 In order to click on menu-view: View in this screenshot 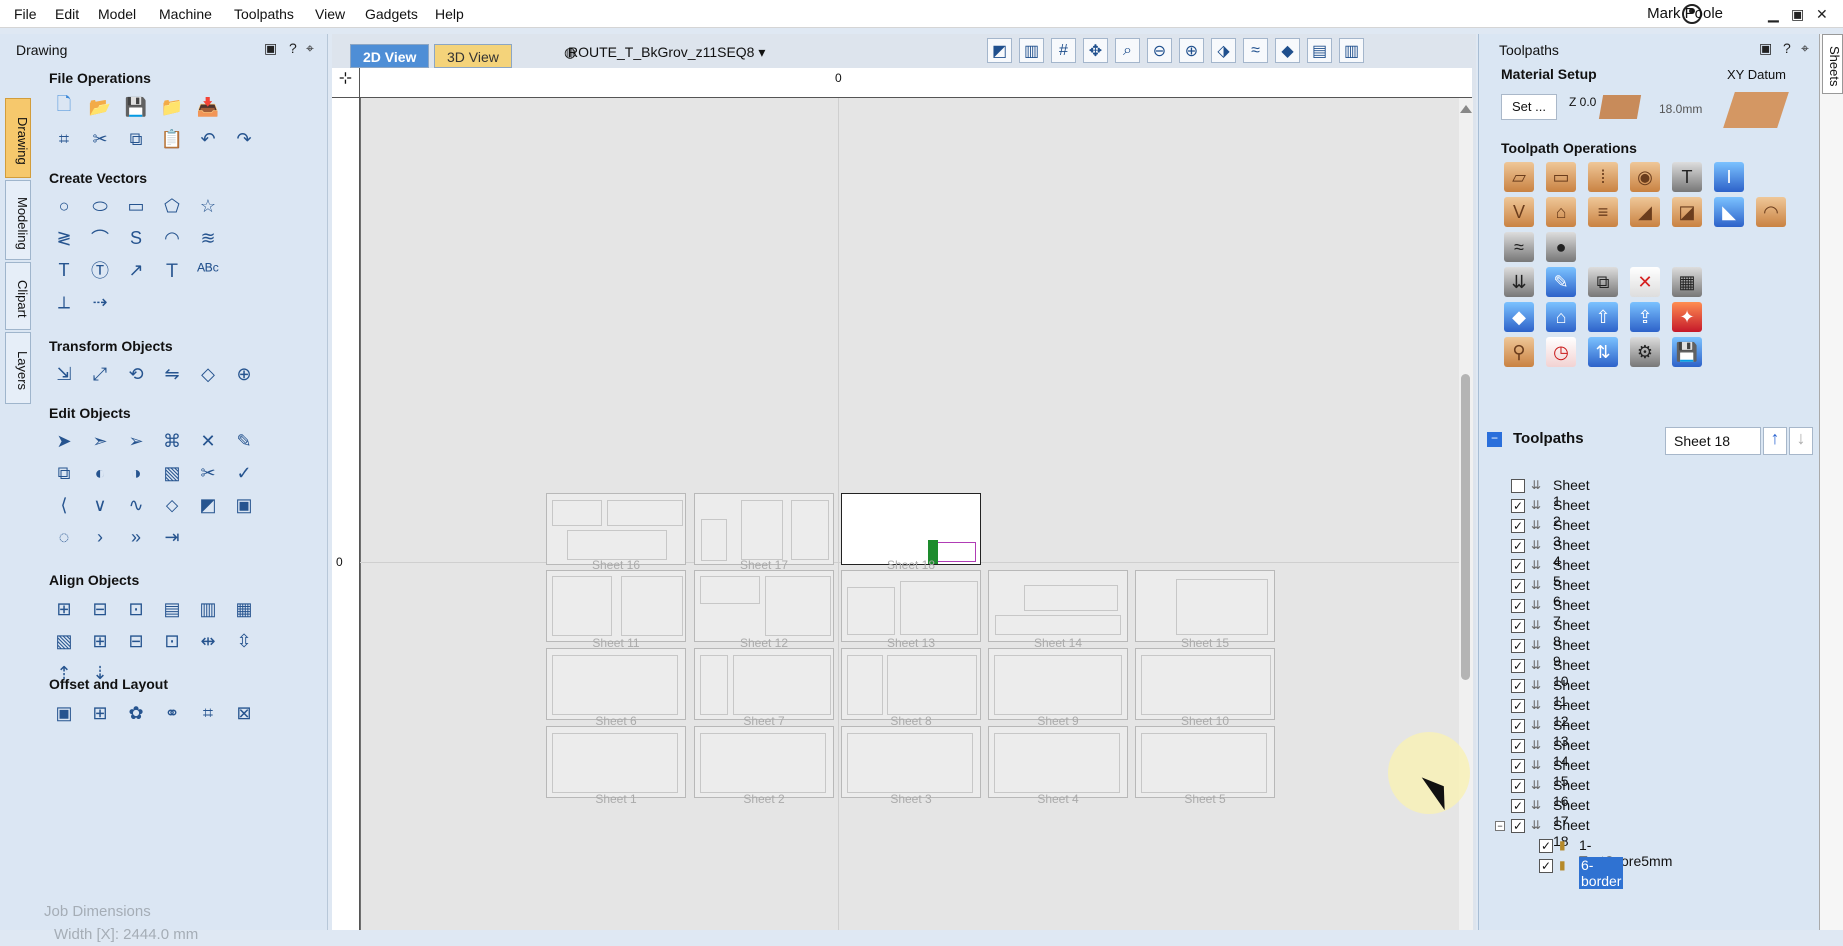, I will do `click(330, 14)`.